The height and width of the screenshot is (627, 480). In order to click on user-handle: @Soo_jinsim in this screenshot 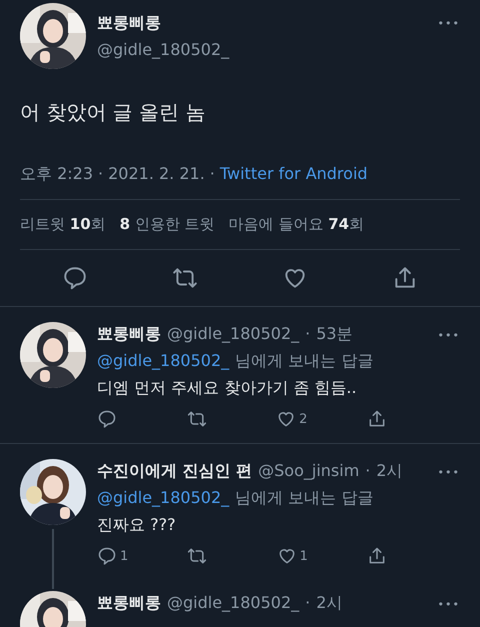, I will do `click(309, 470)`.